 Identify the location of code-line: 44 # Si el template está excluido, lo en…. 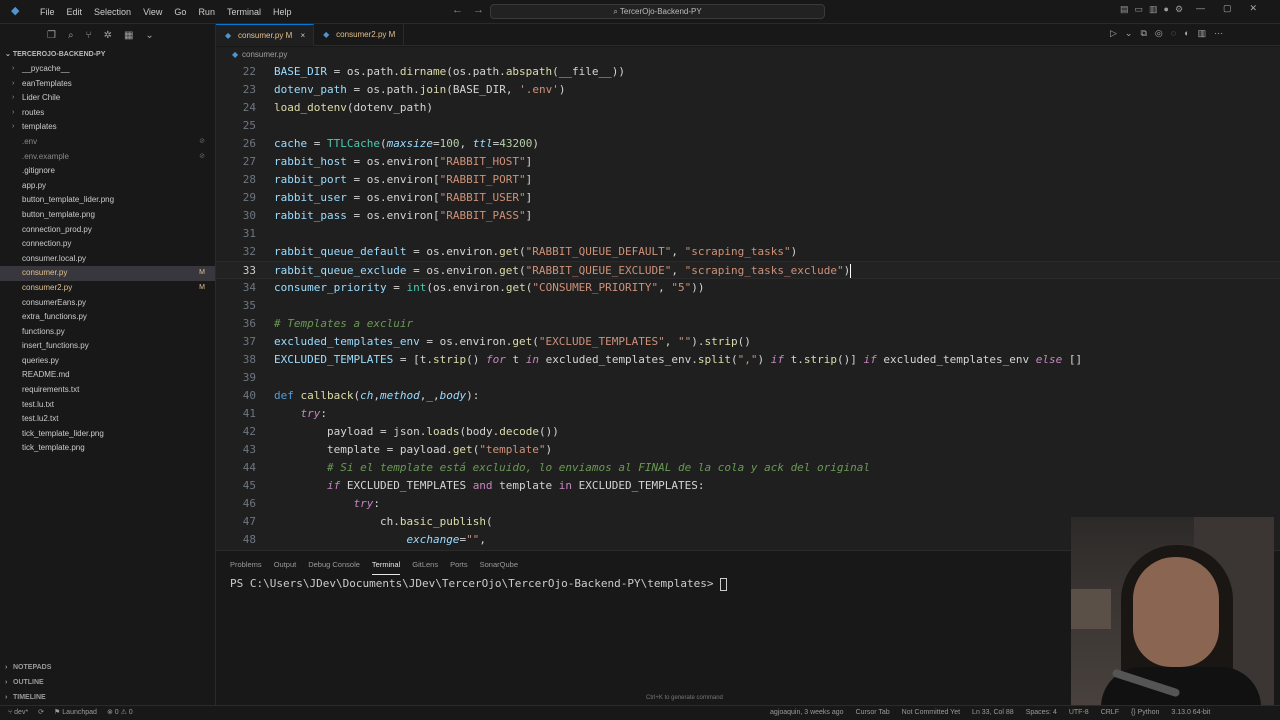
(748, 468).